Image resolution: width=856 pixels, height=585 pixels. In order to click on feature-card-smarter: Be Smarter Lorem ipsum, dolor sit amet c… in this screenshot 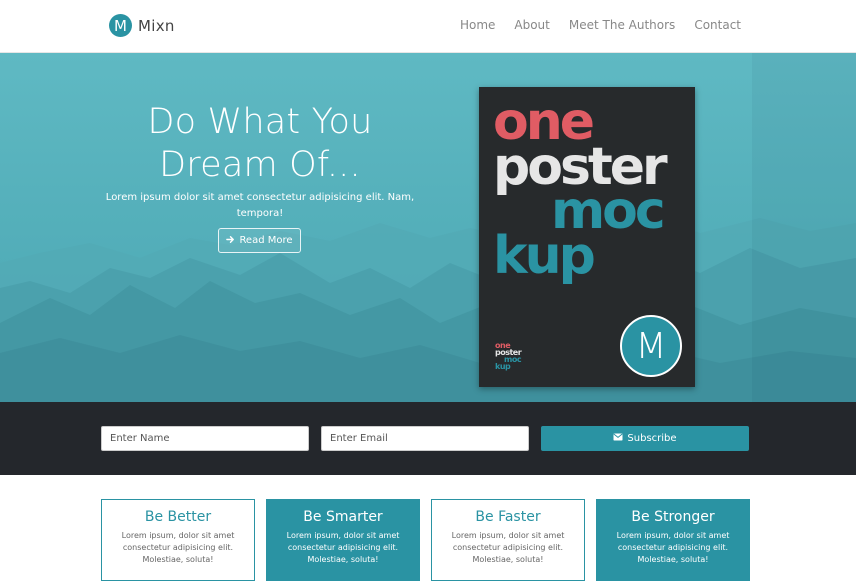, I will do `click(343, 540)`.